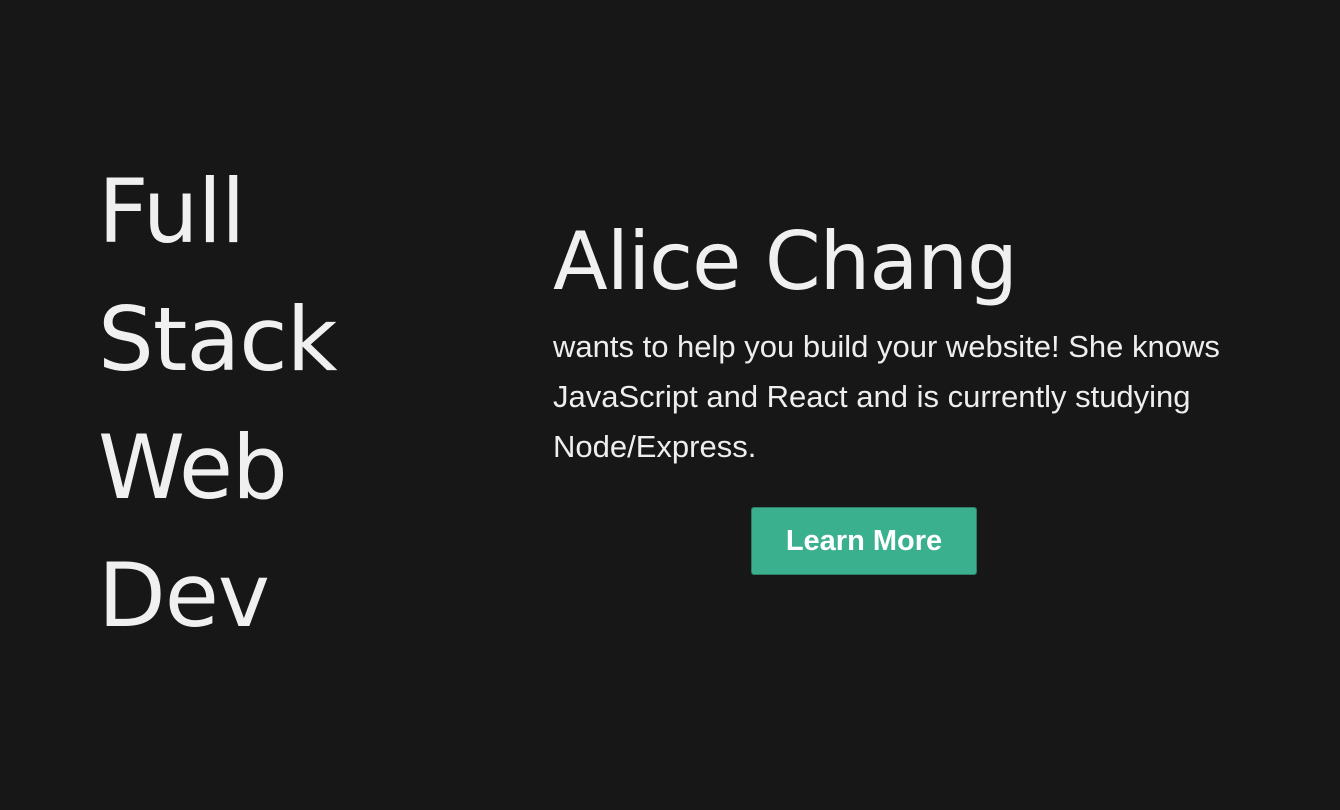  What do you see at coordinates (864, 541) in the screenshot?
I see `learn-more-button: Learn More` at bounding box center [864, 541].